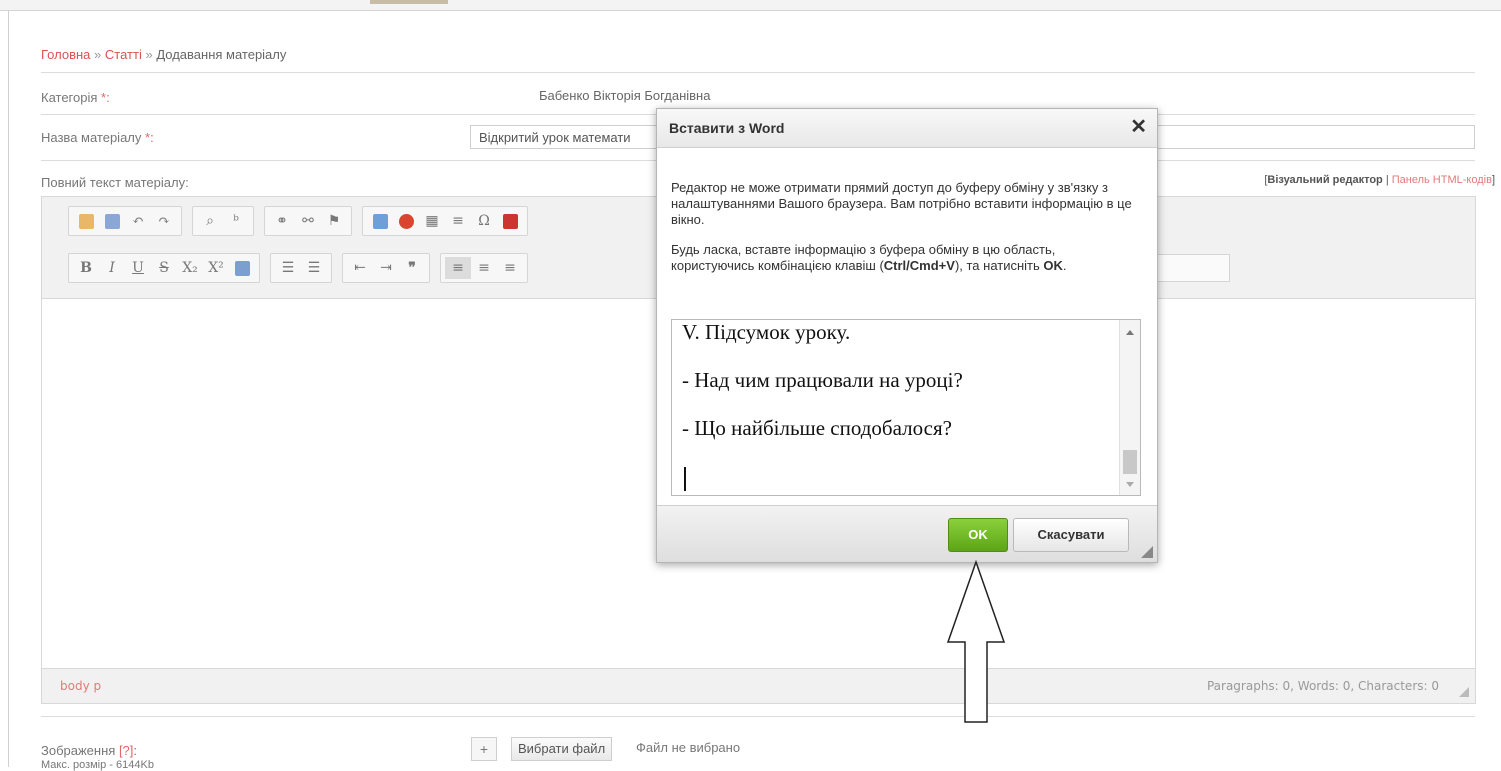  I want to click on toolbar-group: ⚭ ⚯ ⚑, so click(308, 221).